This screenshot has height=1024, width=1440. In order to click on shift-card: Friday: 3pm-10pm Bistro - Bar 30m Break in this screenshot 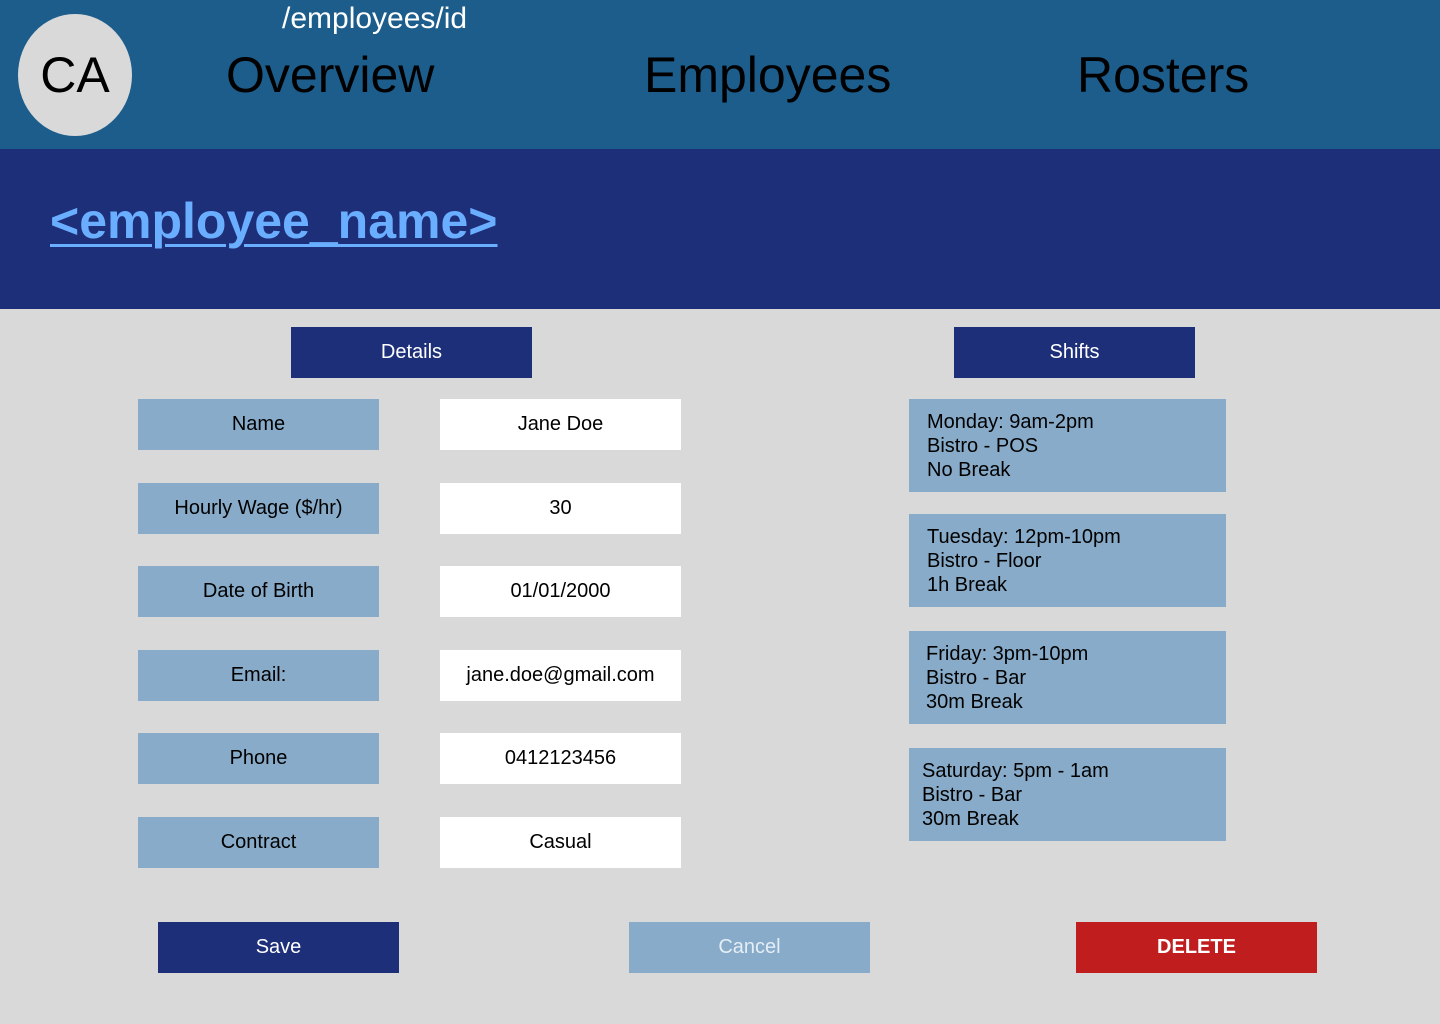, I will do `click(1067, 677)`.